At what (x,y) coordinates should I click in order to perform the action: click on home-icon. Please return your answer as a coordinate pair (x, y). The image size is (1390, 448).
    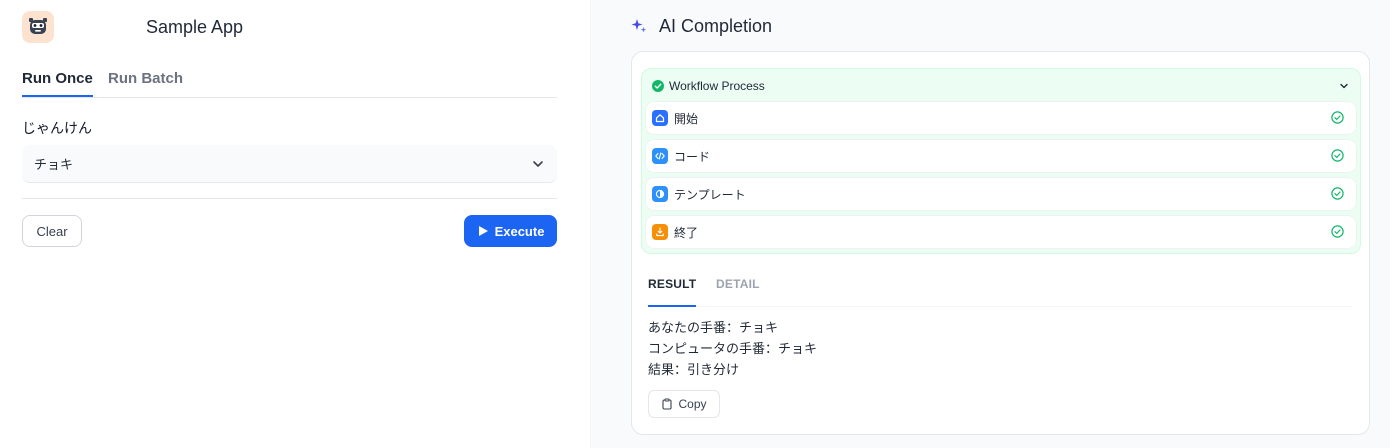
    Looking at the image, I should click on (660, 118).